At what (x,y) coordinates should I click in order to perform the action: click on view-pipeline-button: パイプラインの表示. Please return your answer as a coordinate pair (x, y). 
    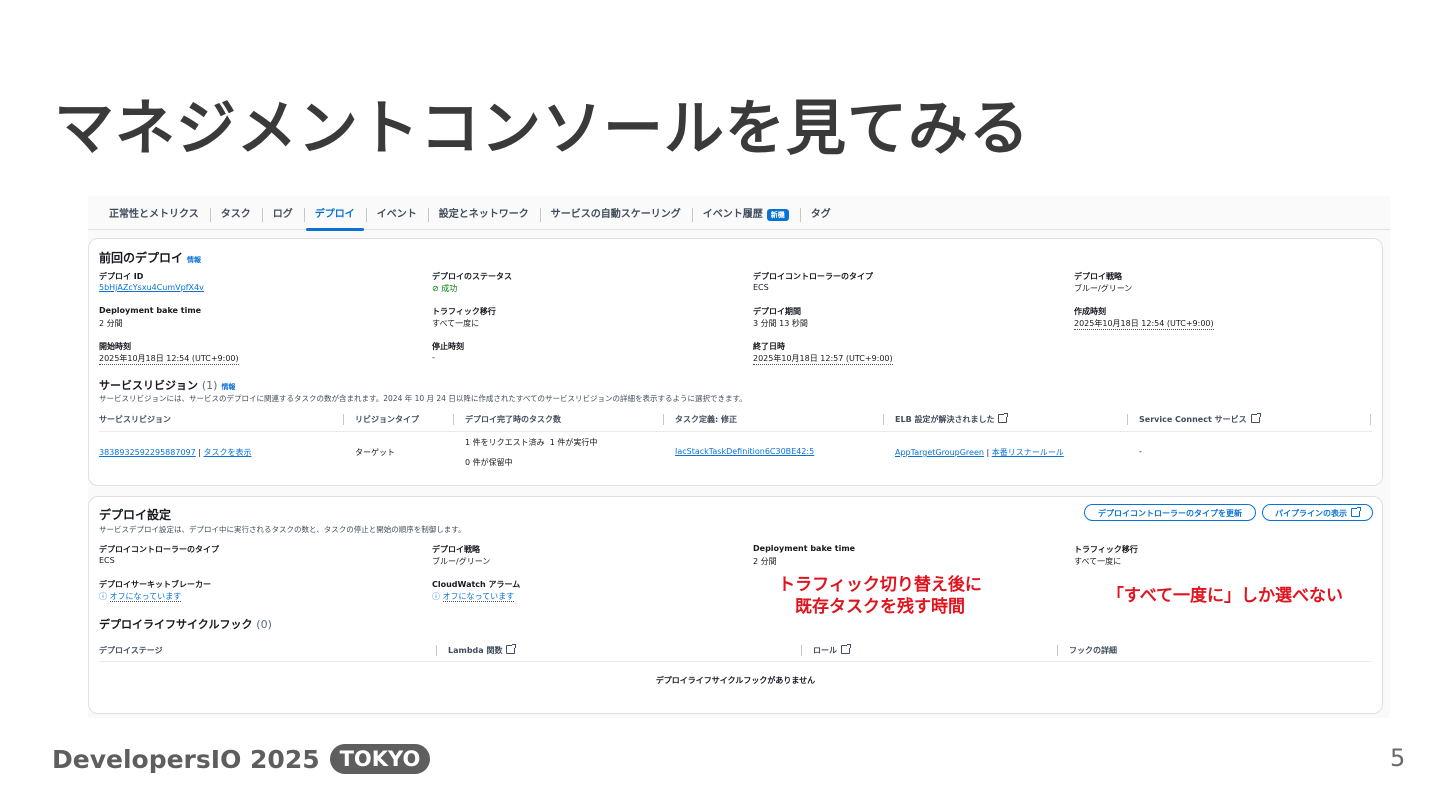
    Looking at the image, I should click on (1317, 512).